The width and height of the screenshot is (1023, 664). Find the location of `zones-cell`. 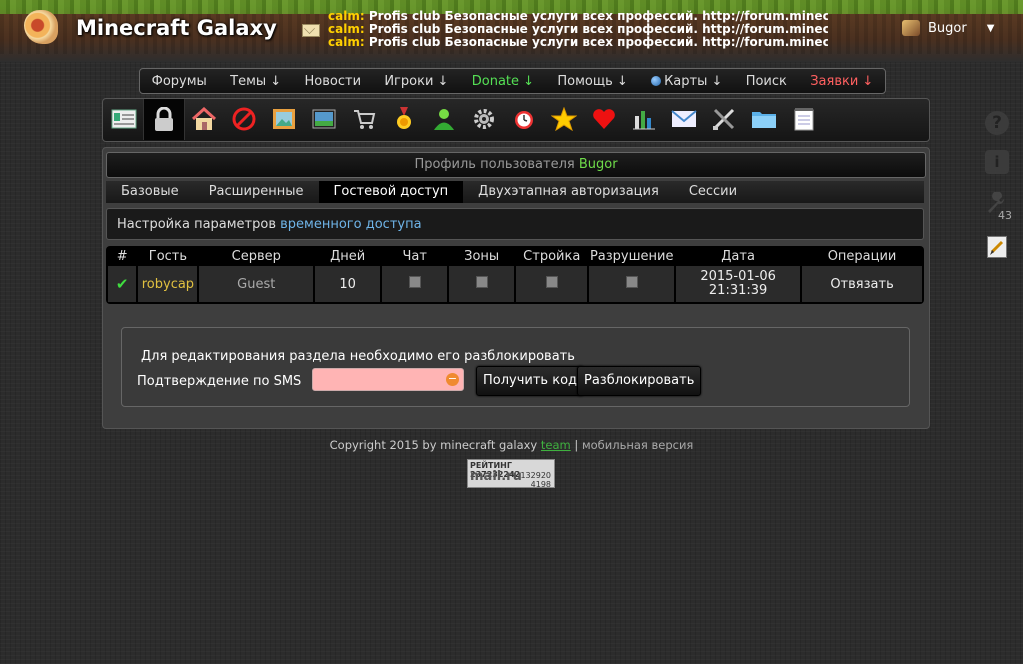

zones-cell is located at coordinates (482, 284).